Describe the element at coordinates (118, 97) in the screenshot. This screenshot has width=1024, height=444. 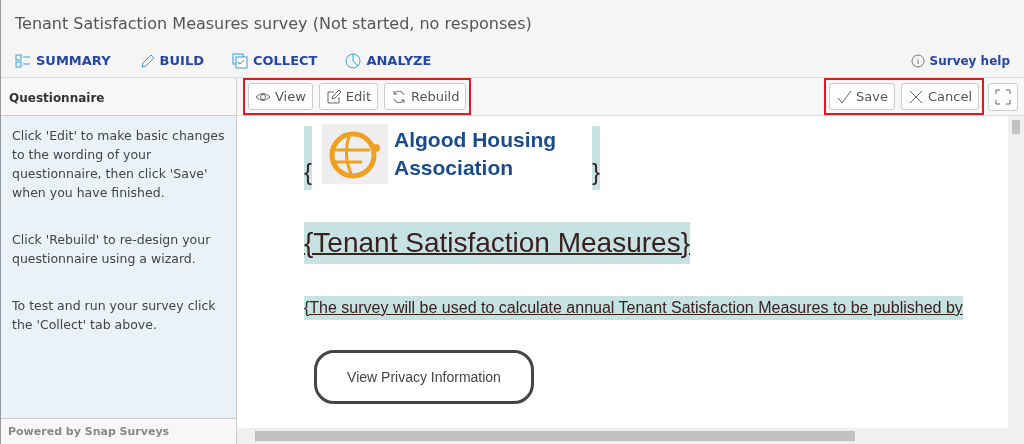
I see `panel-title: Questionnaire` at that location.